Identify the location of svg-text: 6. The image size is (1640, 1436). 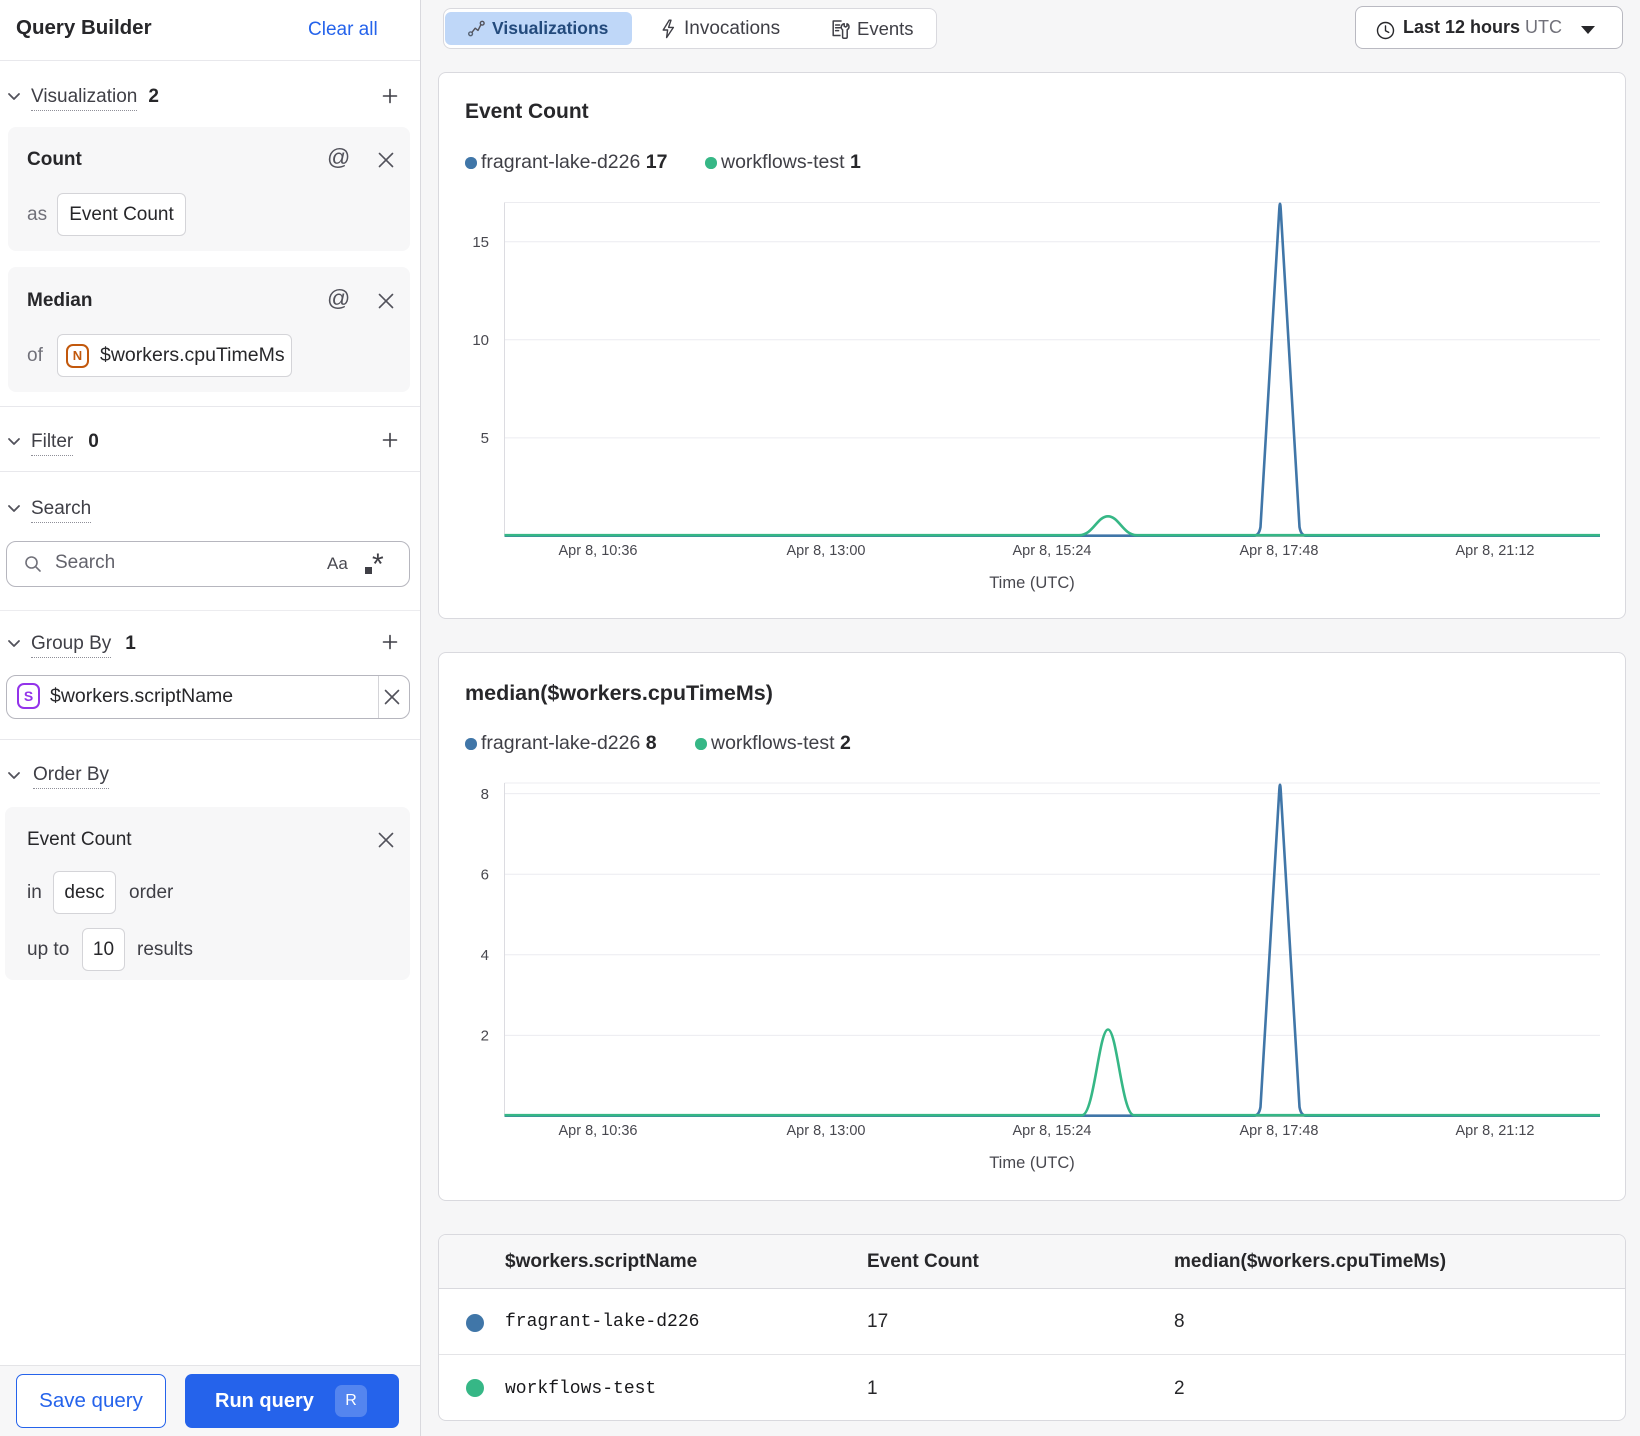
(485, 875).